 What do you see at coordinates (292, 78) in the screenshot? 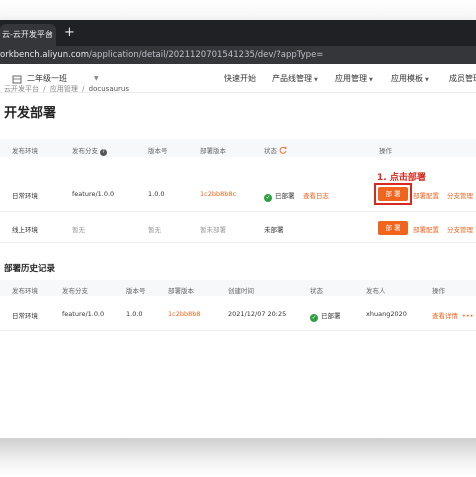
I see `nav-label: 产品线管理` at bounding box center [292, 78].